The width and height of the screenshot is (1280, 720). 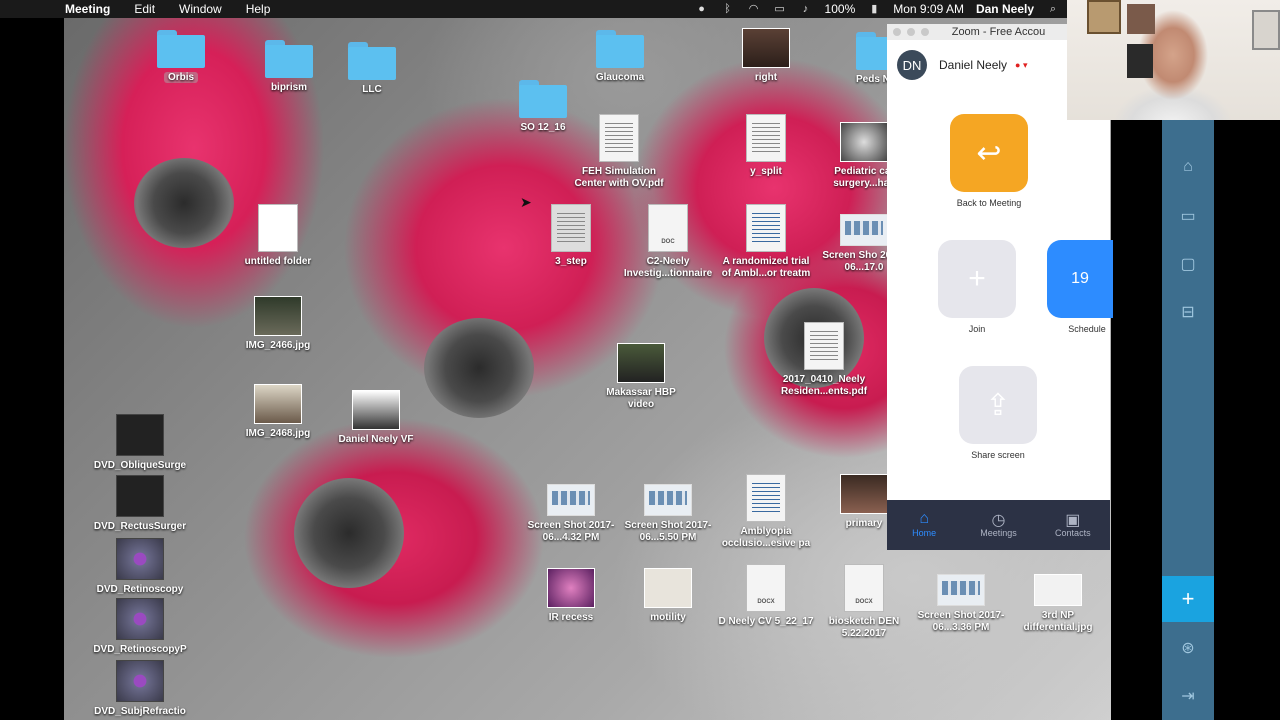 I want to click on file-feh: FEH Simulation Center with OV.pdf, so click(x=619, y=152).